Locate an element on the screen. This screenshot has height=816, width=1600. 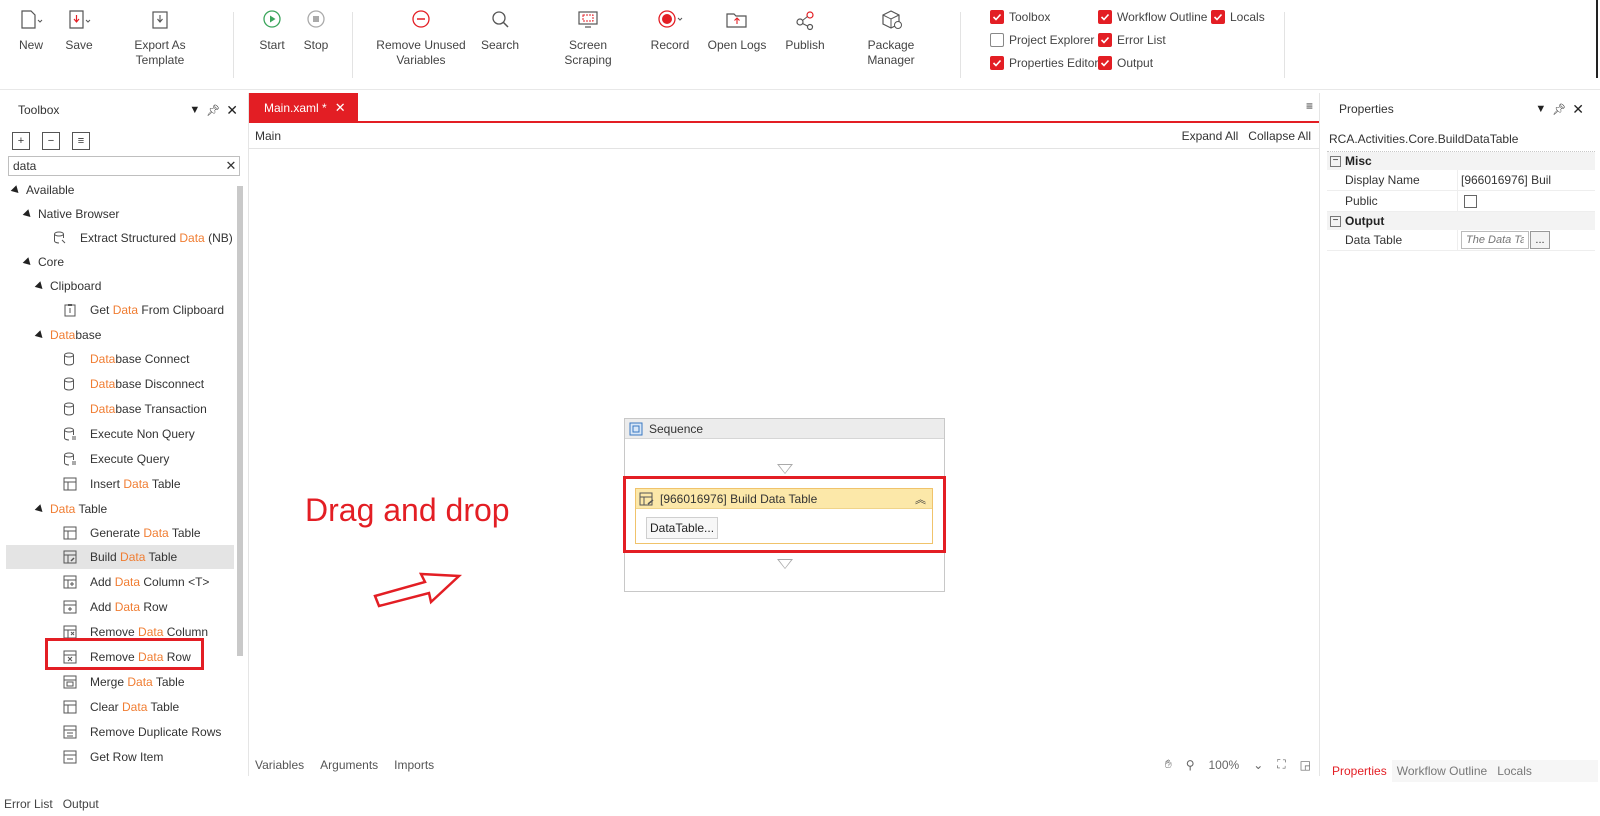
category-output: − Output is located at coordinates (1461, 221).